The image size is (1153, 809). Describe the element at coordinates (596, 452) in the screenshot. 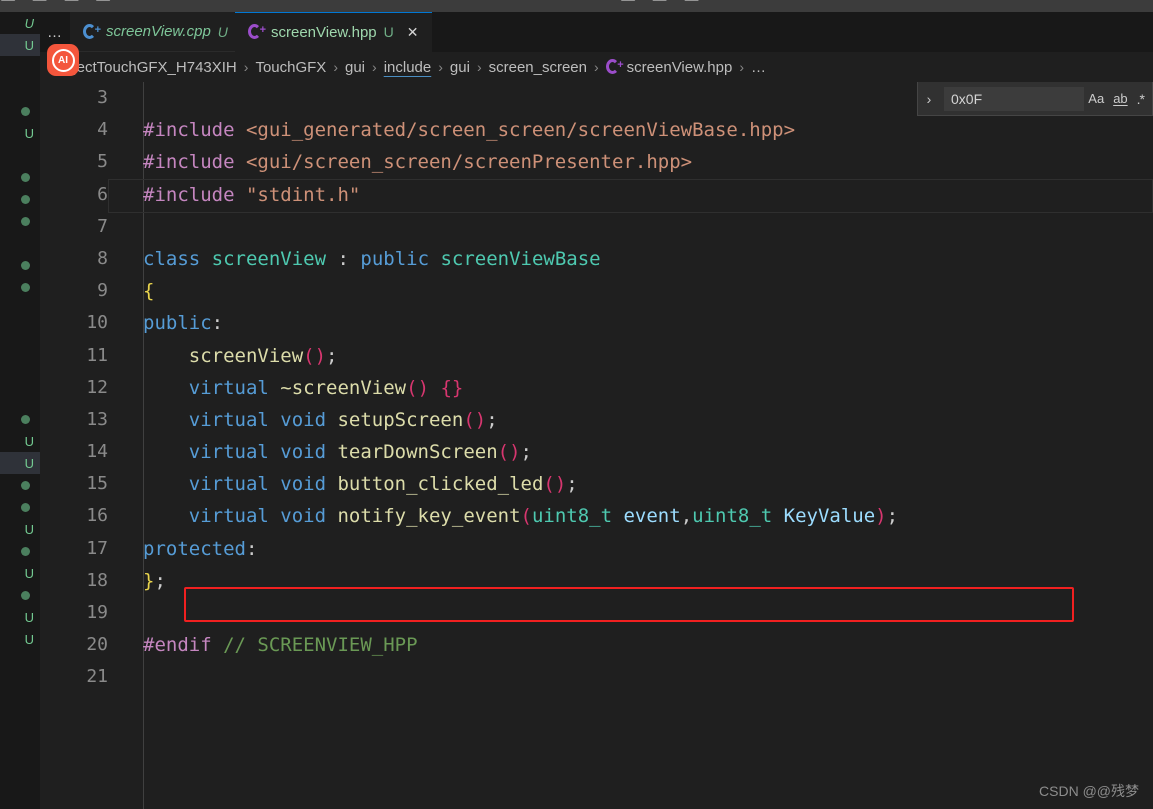

I see `code-line: 14 virtual void tearDownScreen();` at that location.